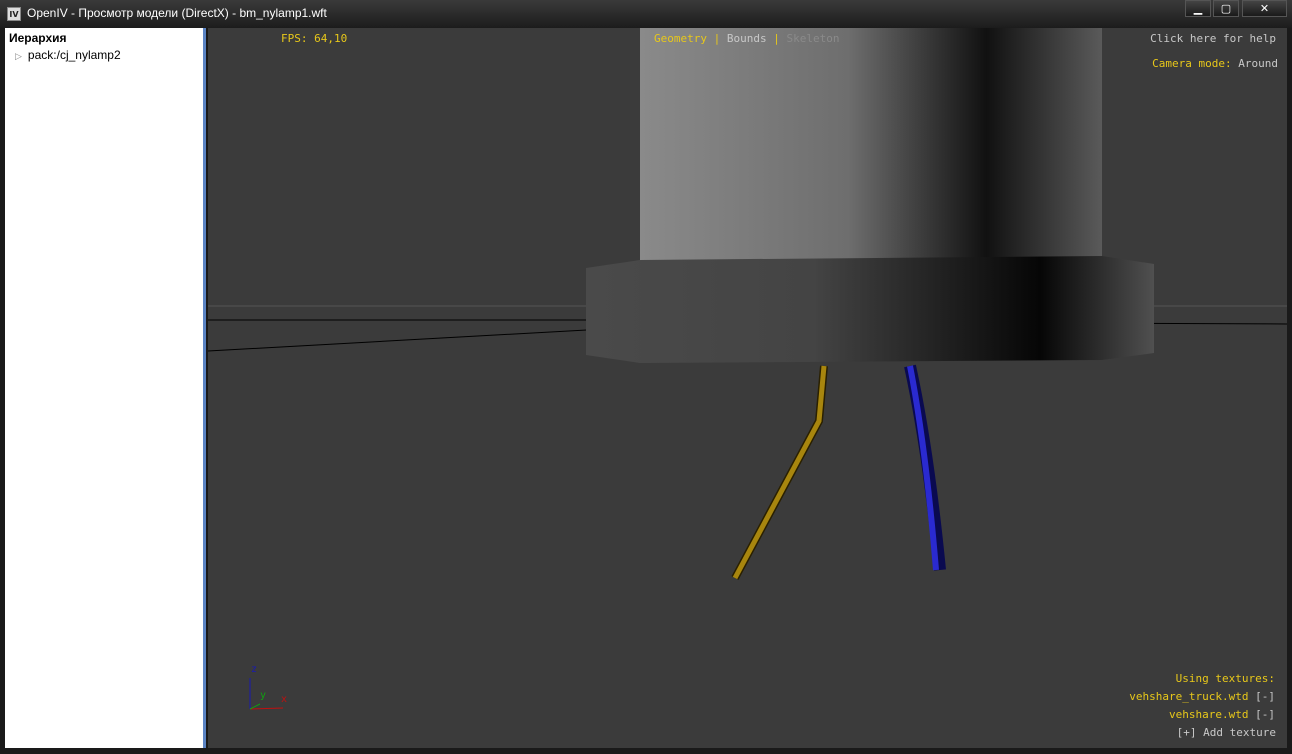  Describe the element at coordinates (1226, 8) in the screenshot. I see `maximize-button: ▢` at that location.